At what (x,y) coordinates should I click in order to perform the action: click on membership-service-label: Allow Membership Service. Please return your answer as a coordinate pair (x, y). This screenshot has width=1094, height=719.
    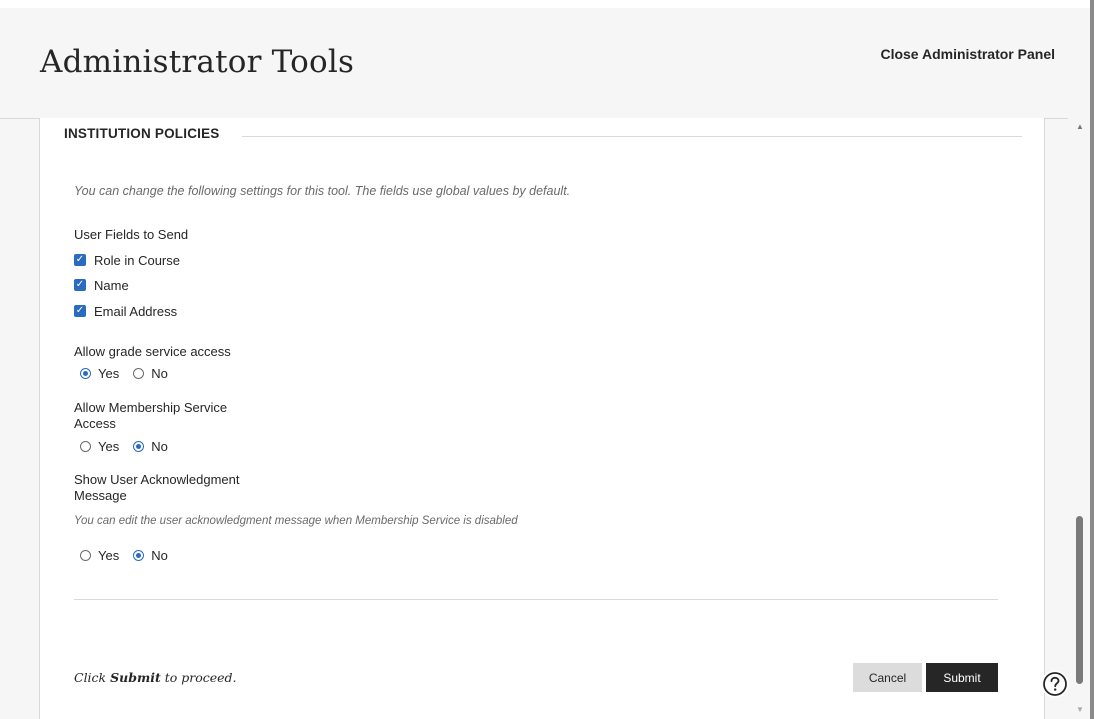
    Looking at the image, I should click on (151, 407).